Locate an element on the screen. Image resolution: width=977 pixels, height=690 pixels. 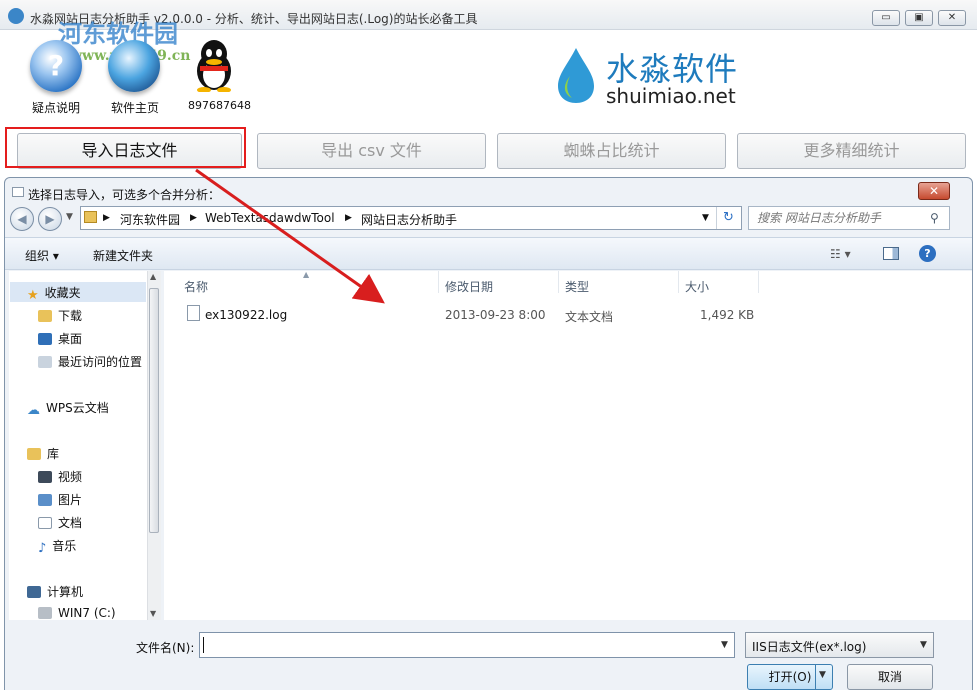
computer-icon is located at coordinates (34, 592).